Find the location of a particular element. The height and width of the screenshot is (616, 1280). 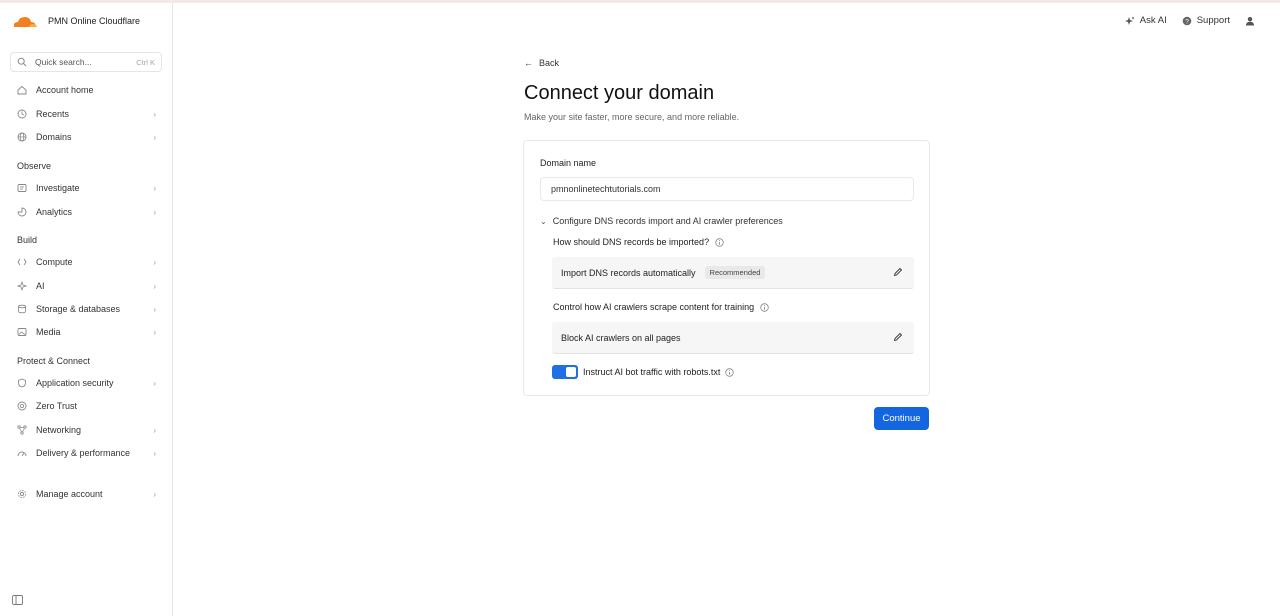

home-icon is located at coordinates (22, 90).